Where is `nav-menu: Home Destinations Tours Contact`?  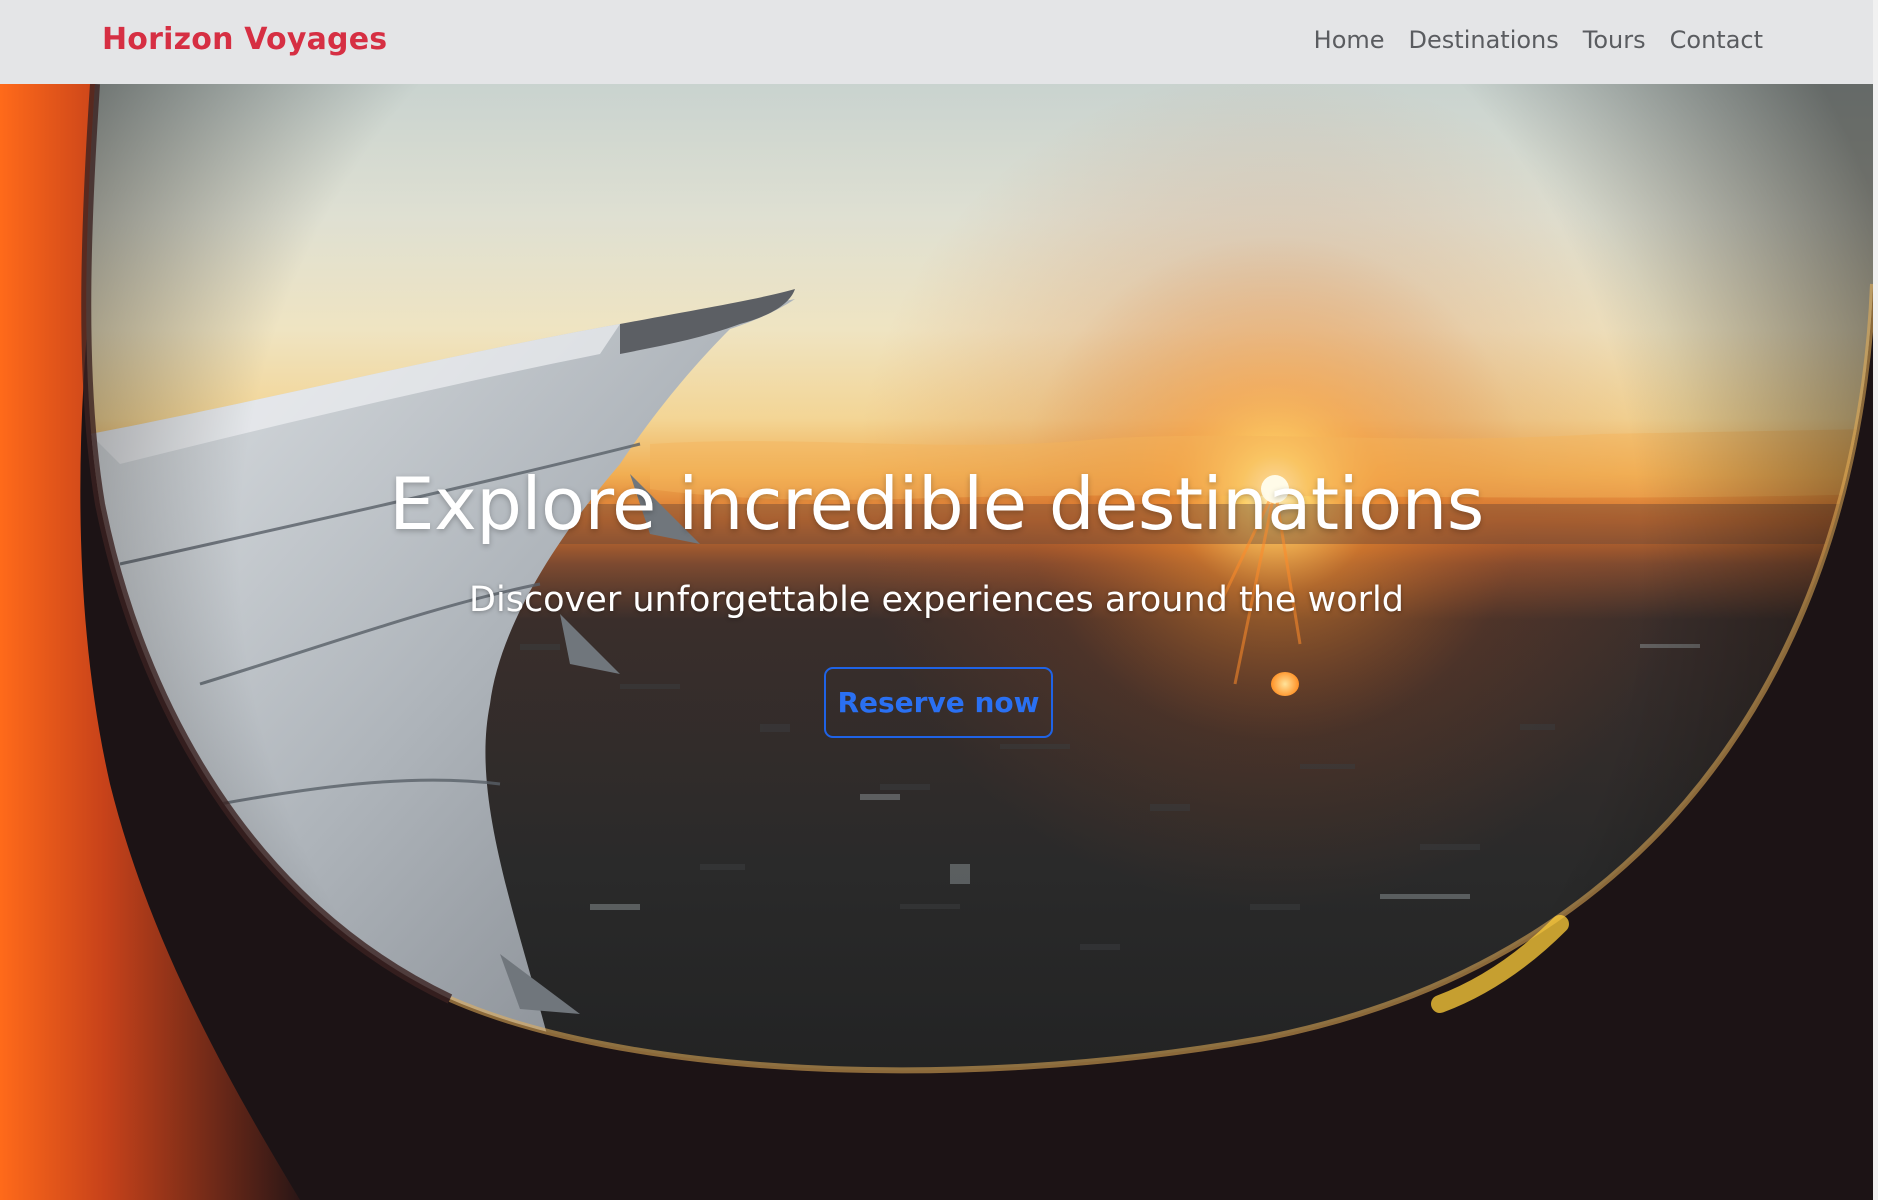
nav-menu: Home Destinations Tours Contact is located at coordinates (1538, 40).